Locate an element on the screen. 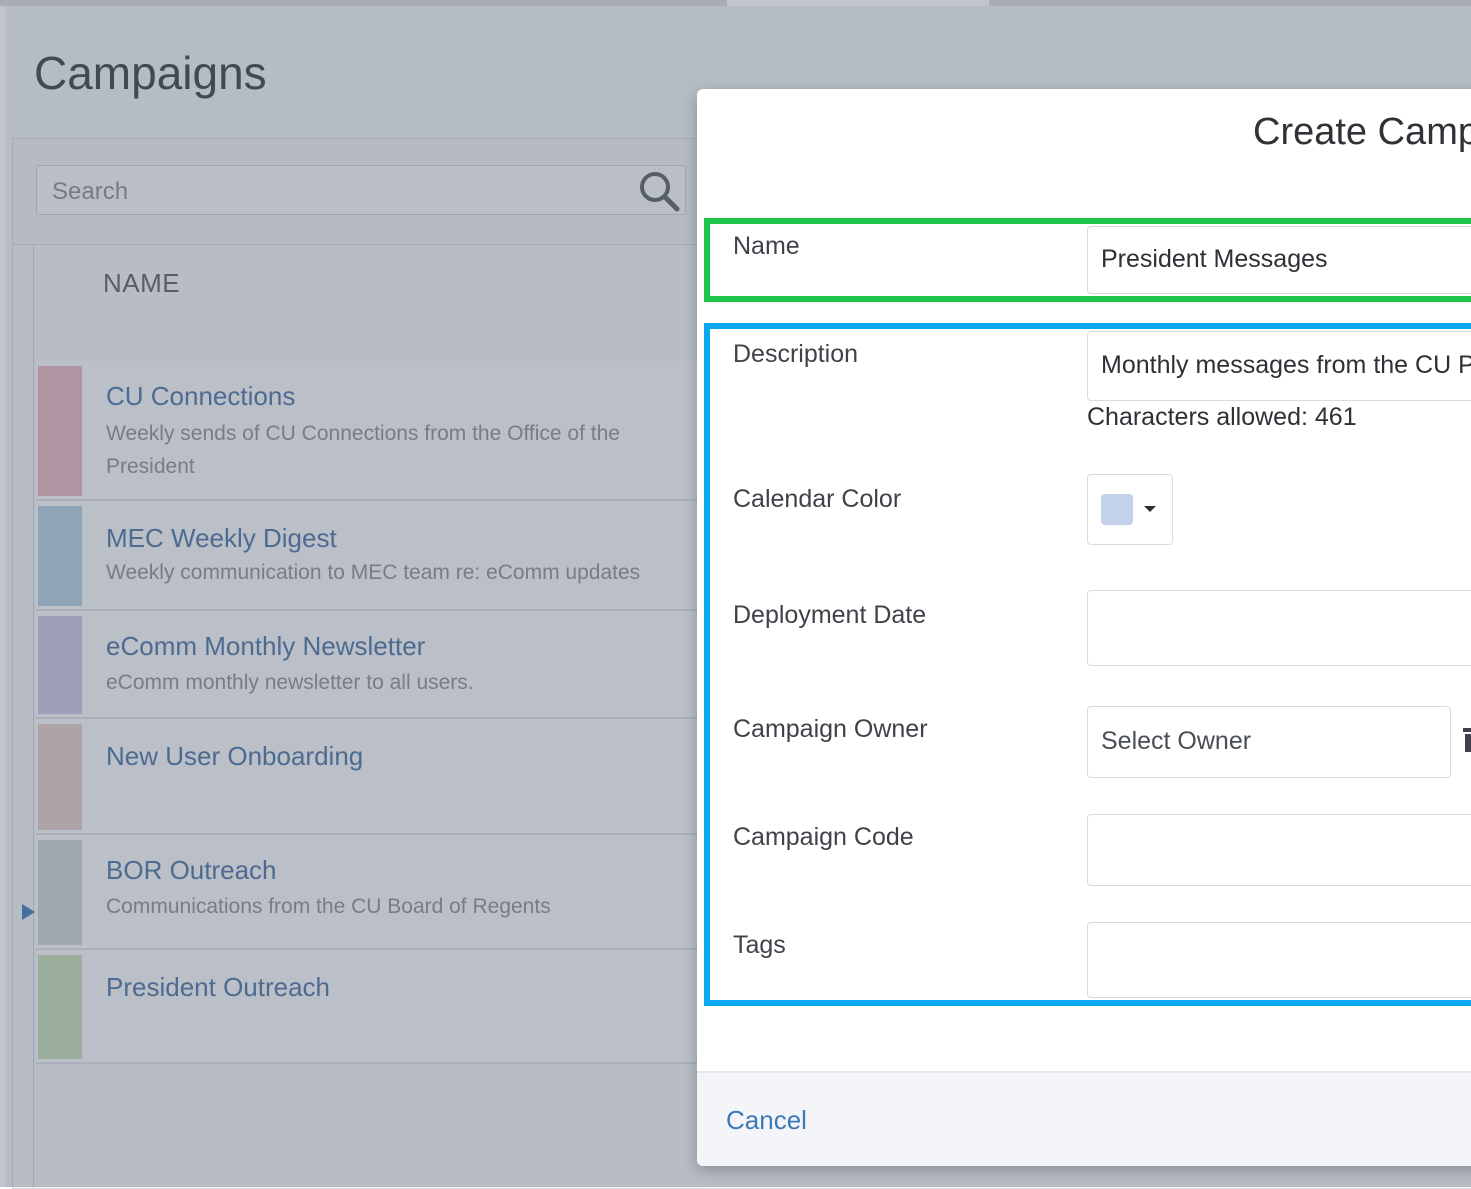  description-field: Monthly messages from the CU President is located at coordinates (1279, 366).